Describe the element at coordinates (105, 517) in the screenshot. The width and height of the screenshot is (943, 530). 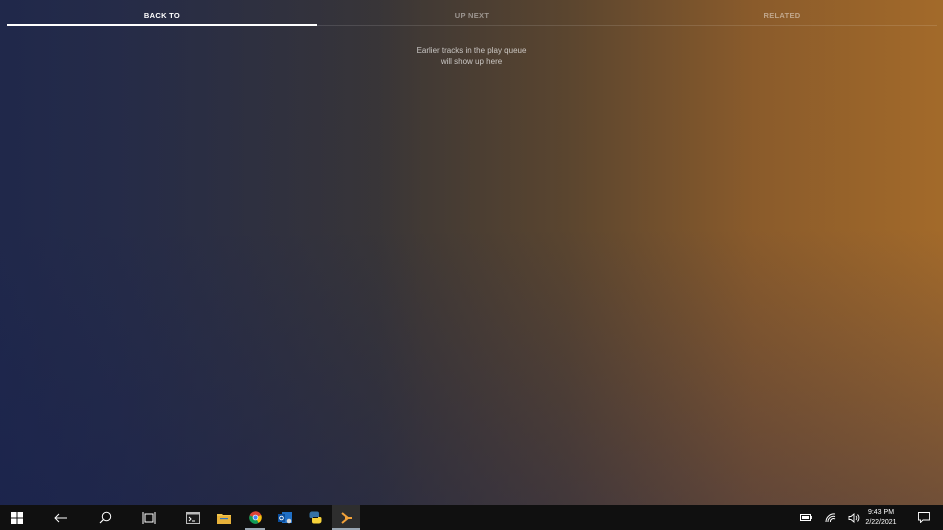
I see `search-icon` at that location.